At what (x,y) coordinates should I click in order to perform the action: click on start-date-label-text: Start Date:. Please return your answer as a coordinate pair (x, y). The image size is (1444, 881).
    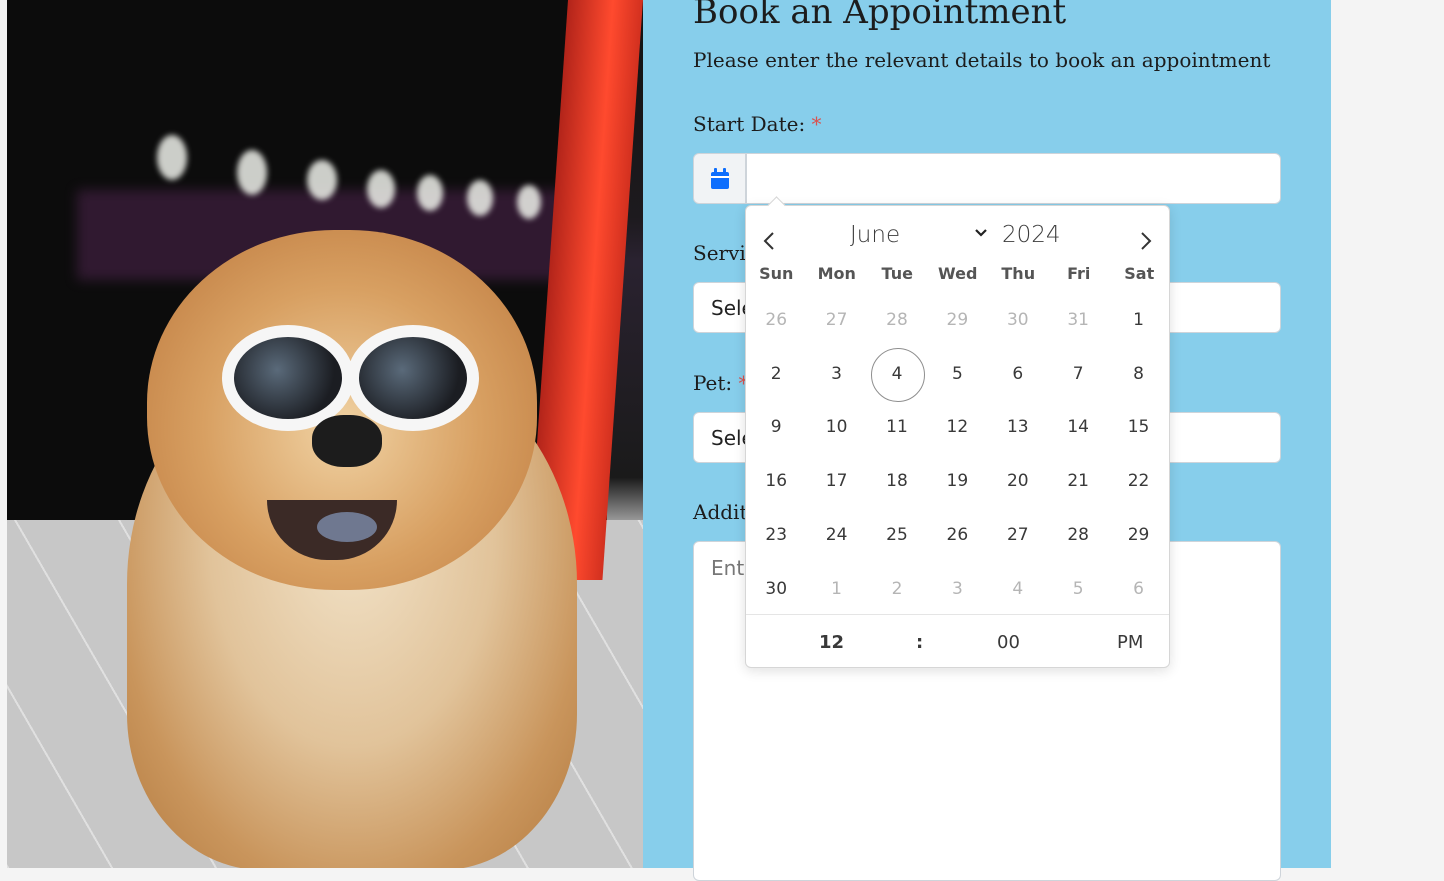
    Looking at the image, I should click on (749, 124).